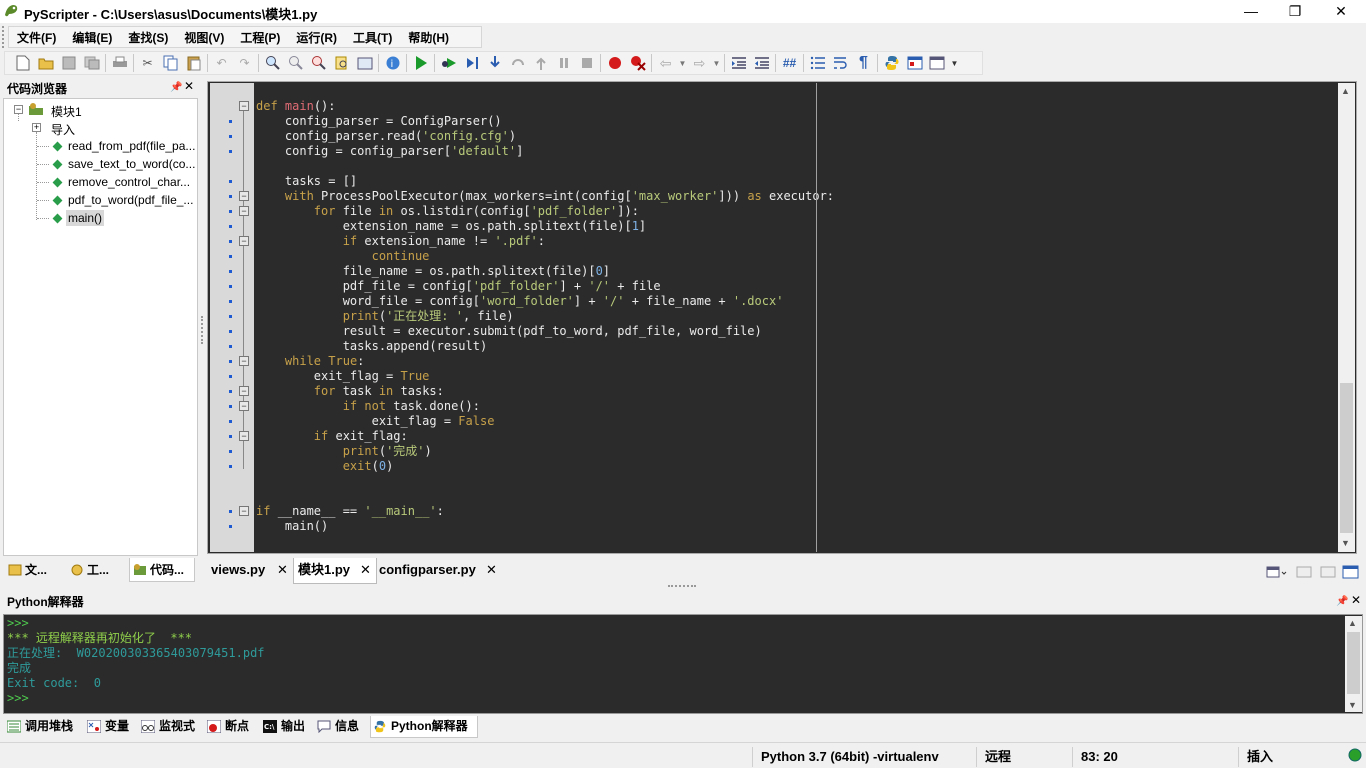 The width and height of the screenshot is (1366, 768). Describe the element at coordinates (1351, 572) in the screenshot. I see `new-tab-icon` at that location.